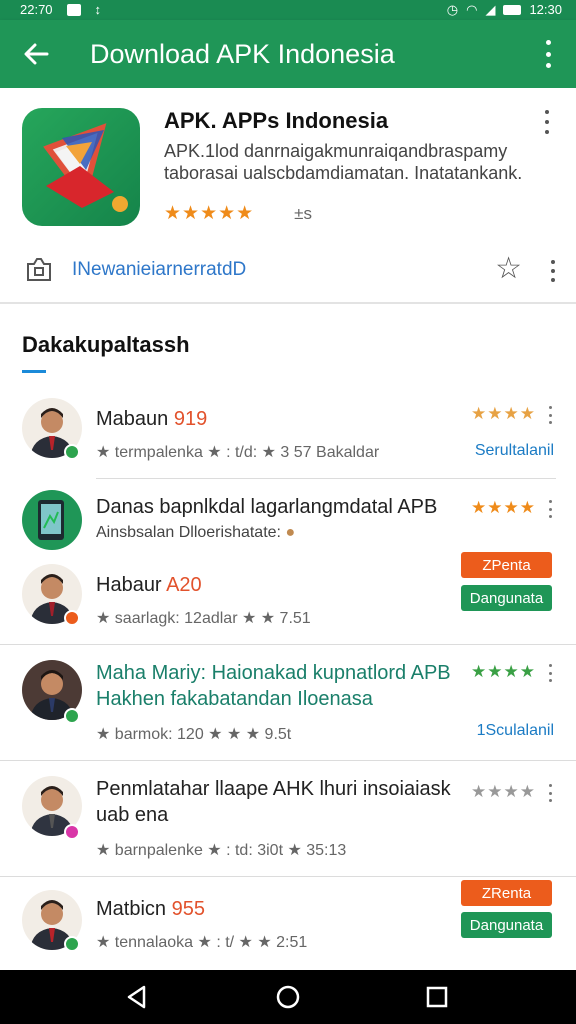 Image resolution: width=576 pixels, height=1024 pixels. Describe the element at coordinates (159, 270) in the screenshot. I see `developer-link: INewanieiarnerratdD` at that location.